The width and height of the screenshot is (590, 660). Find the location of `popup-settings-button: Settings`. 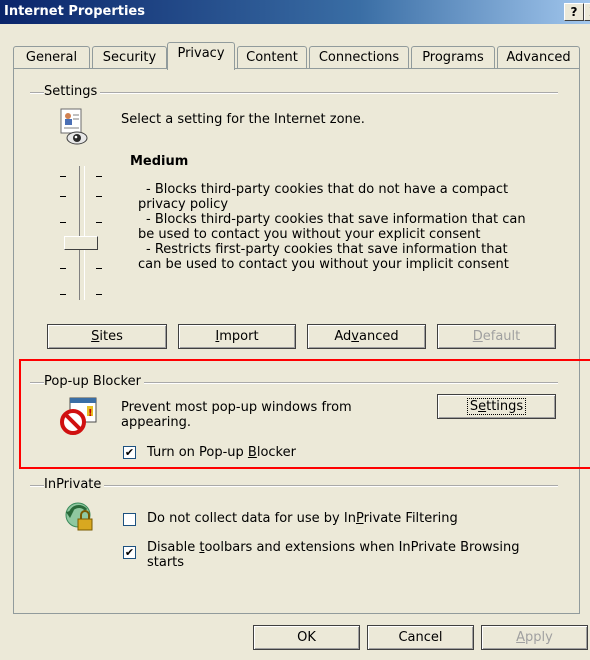

popup-settings-button: Settings is located at coordinates (496, 406).